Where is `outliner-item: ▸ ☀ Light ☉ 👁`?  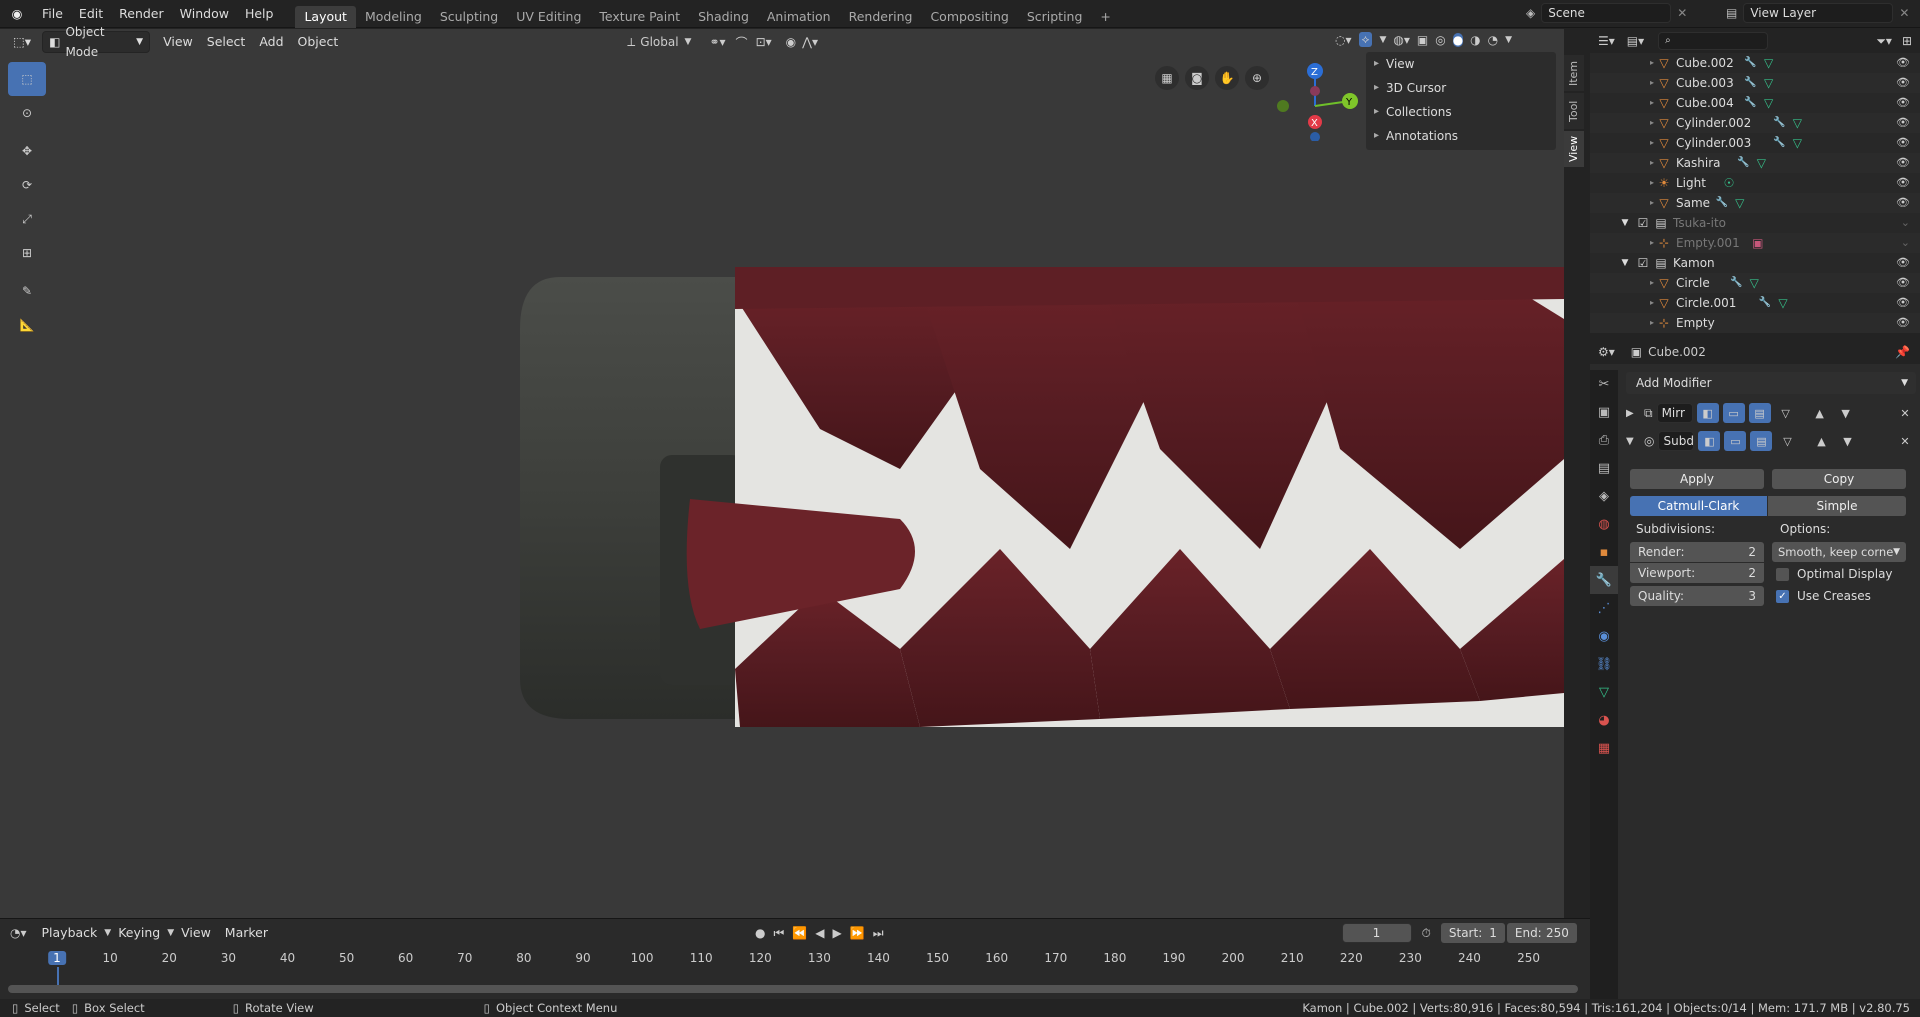 outliner-item: ▸ ☀ Light ☉ 👁 is located at coordinates (1755, 183).